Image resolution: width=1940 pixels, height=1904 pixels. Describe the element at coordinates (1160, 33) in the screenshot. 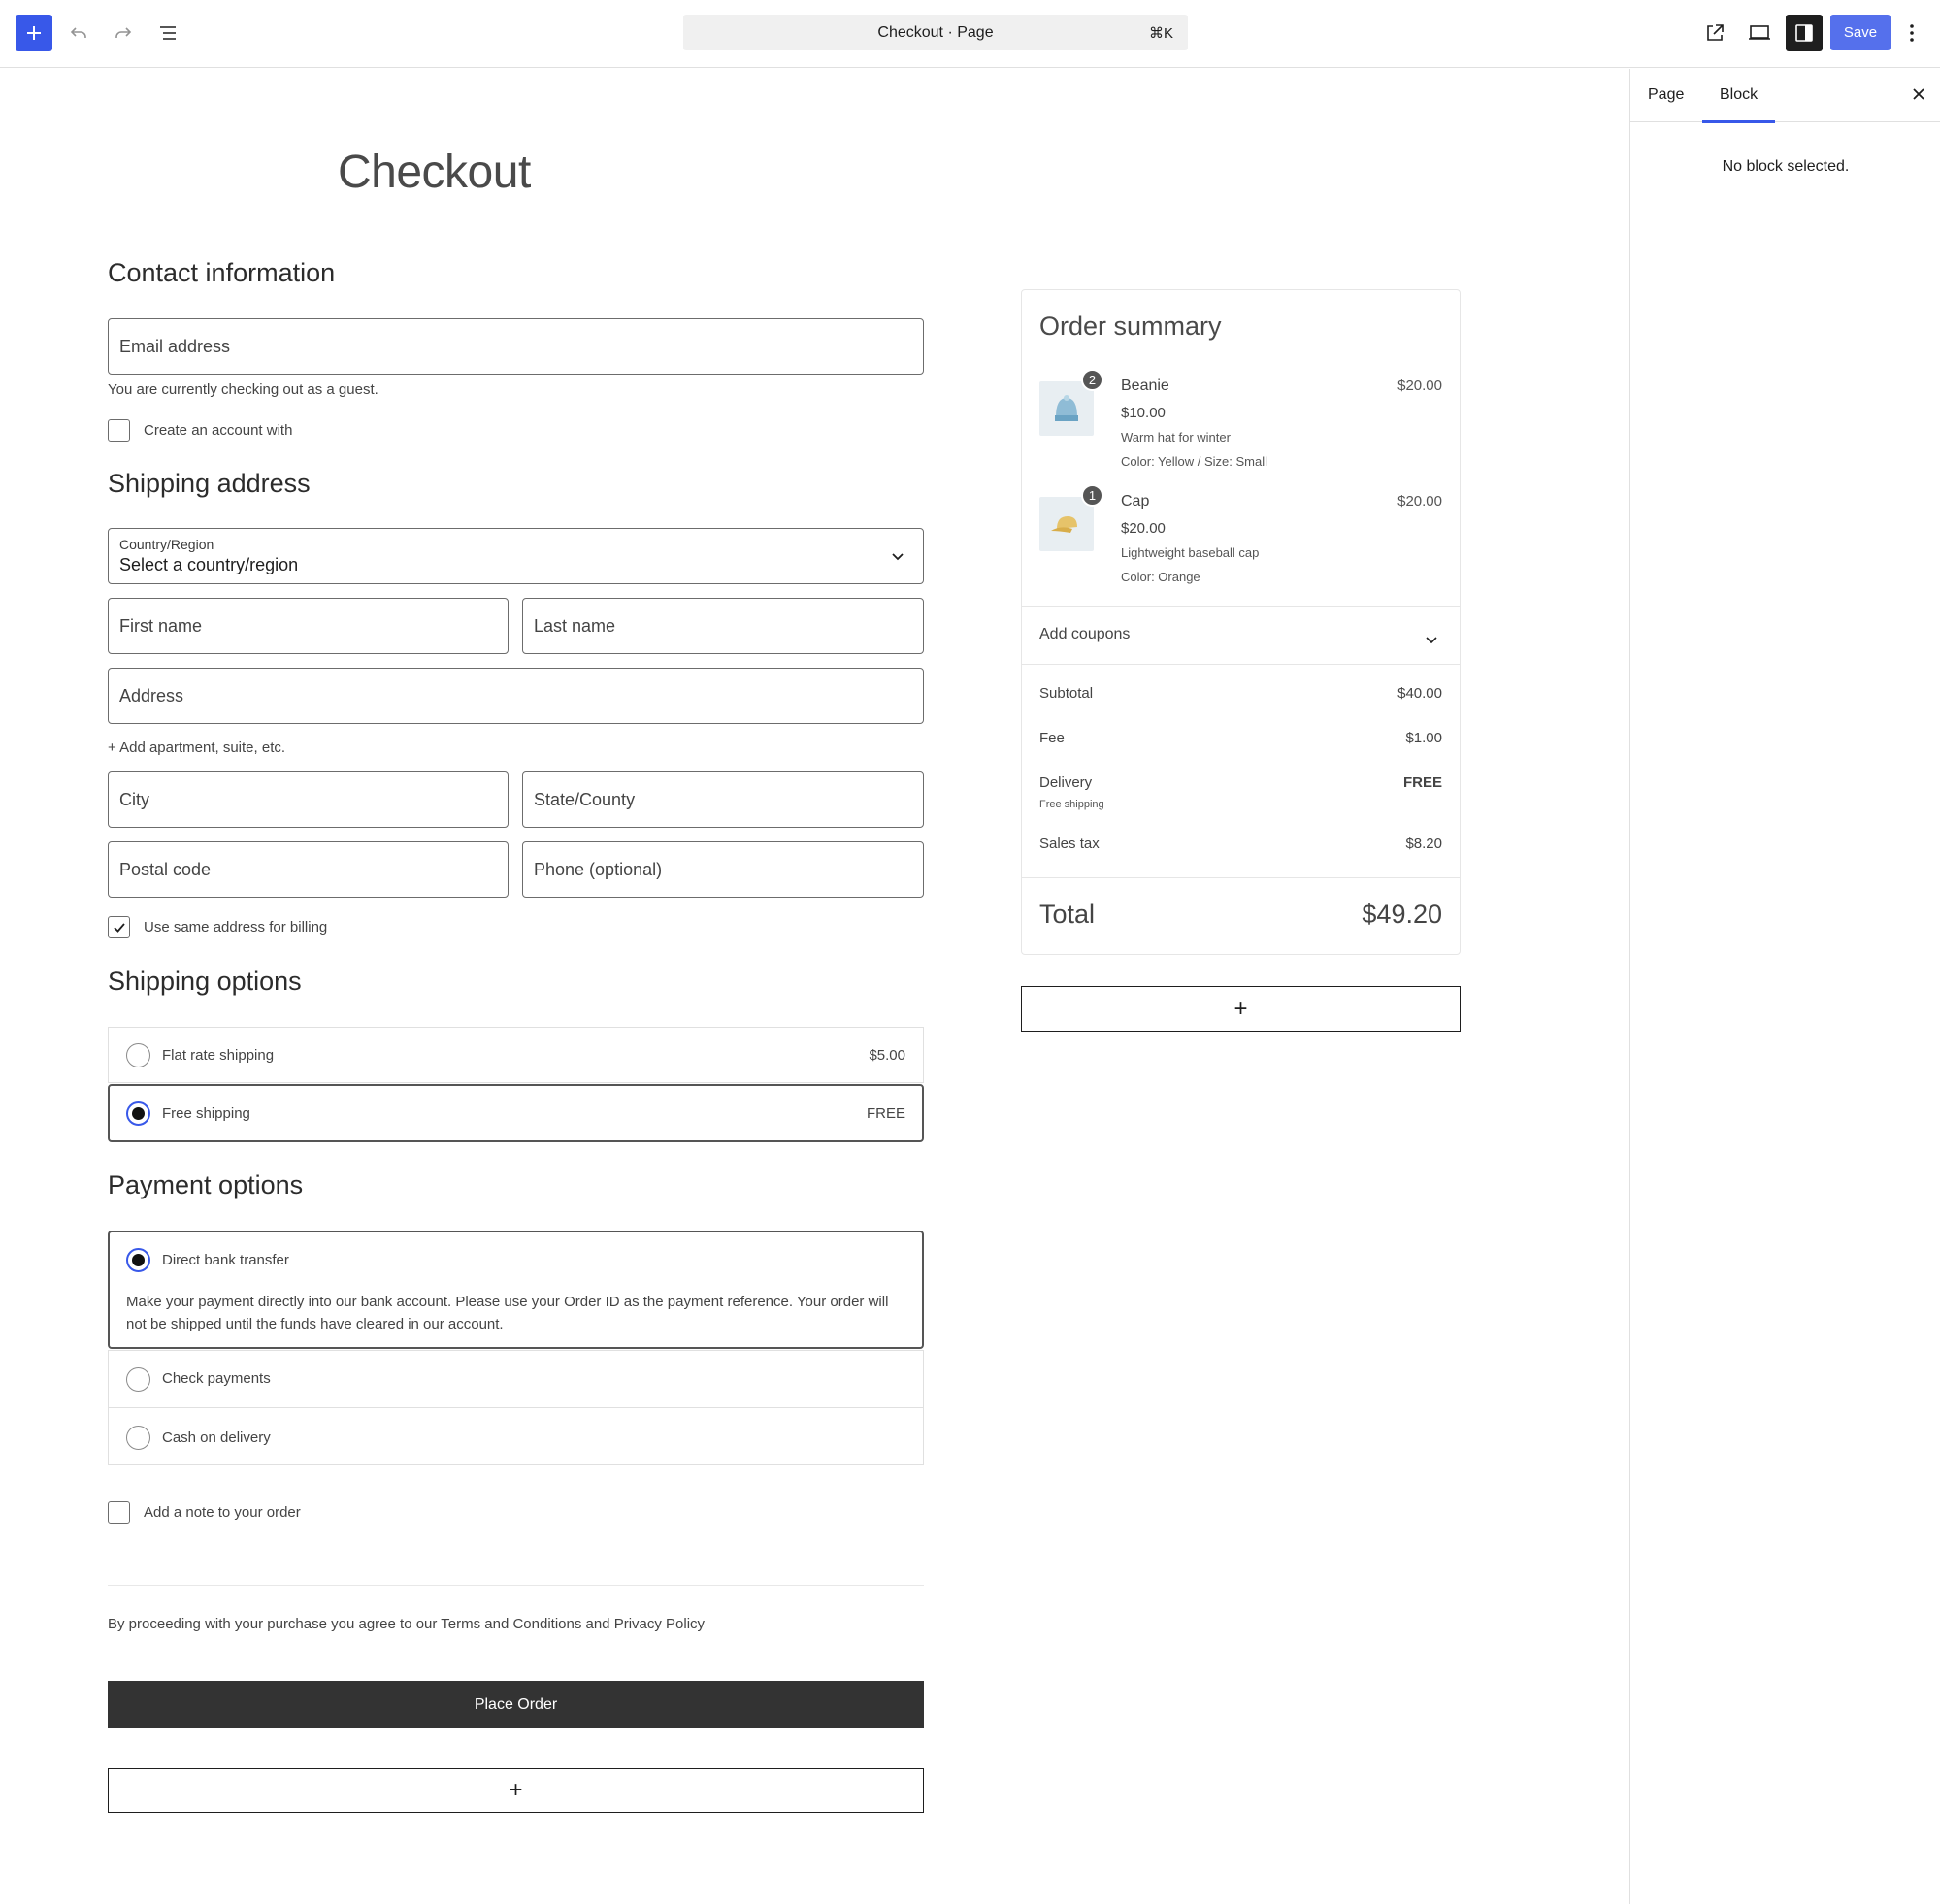

I see `keyboard-shortcut: ⌘K` at that location.